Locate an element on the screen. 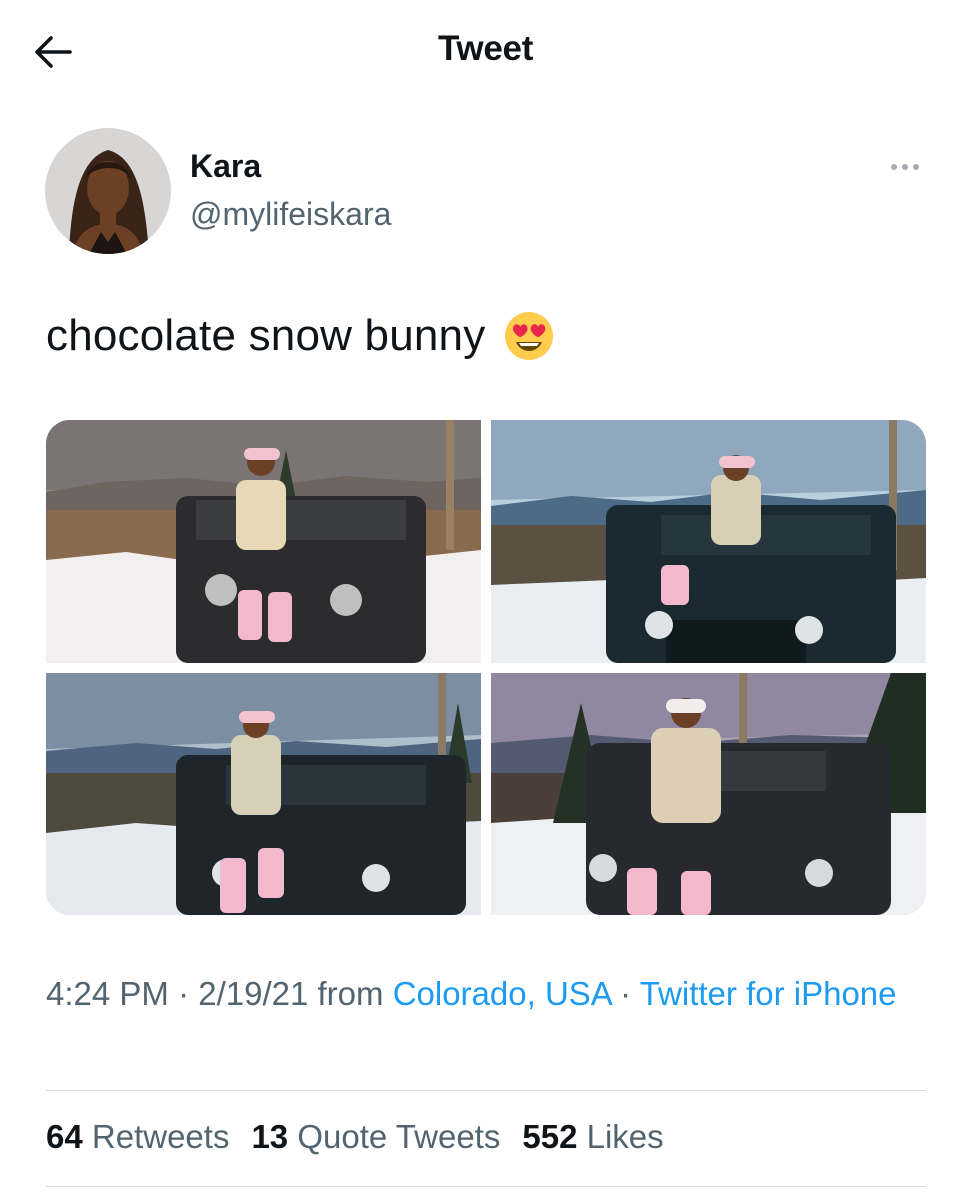 The height and width of the screenshot is (1200, 971). avatar is located at coordinates (108, 191).